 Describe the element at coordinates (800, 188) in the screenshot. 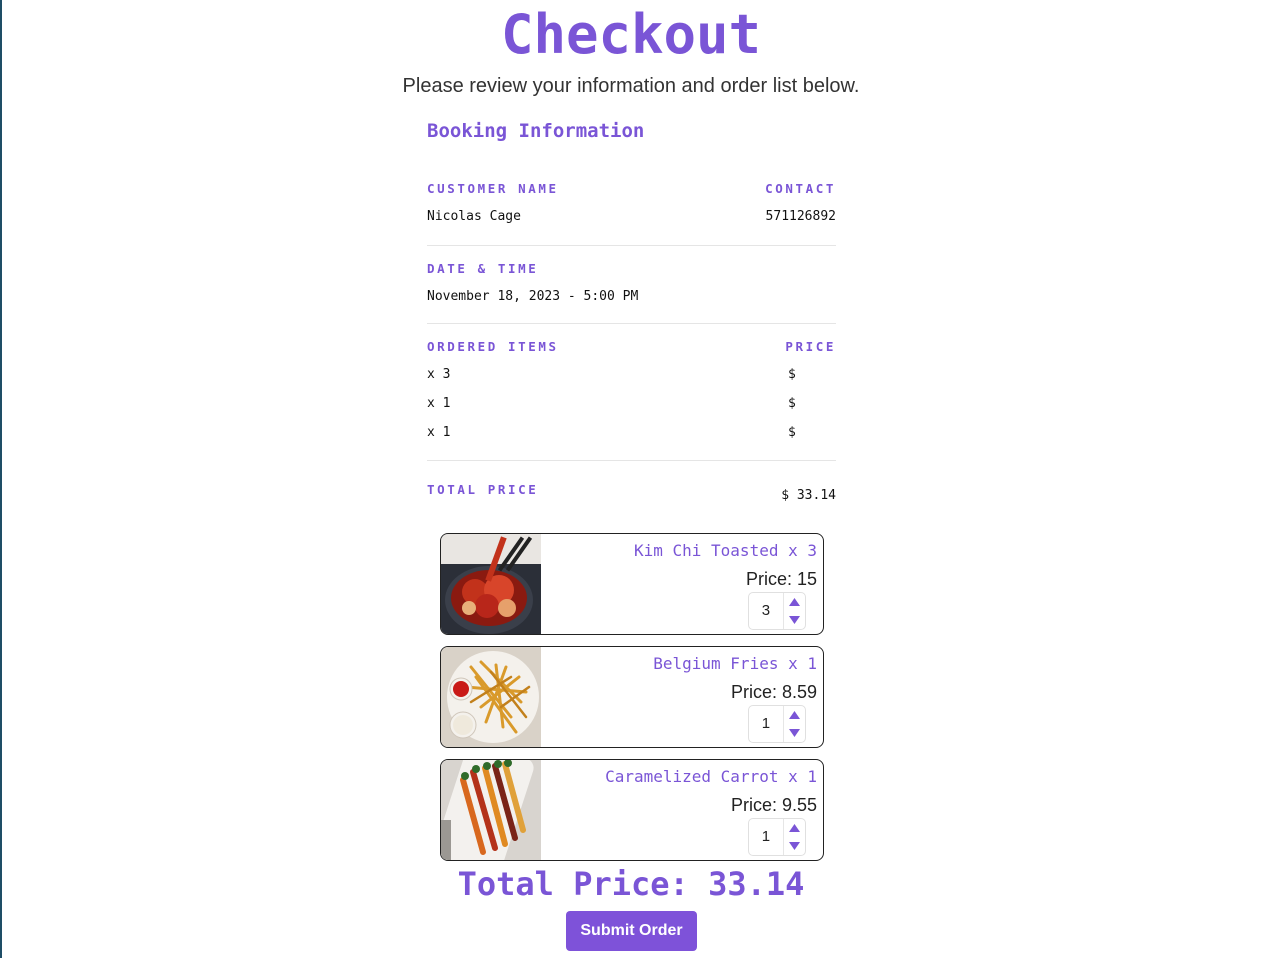

I see `contact-label: CONTACT` at that location.